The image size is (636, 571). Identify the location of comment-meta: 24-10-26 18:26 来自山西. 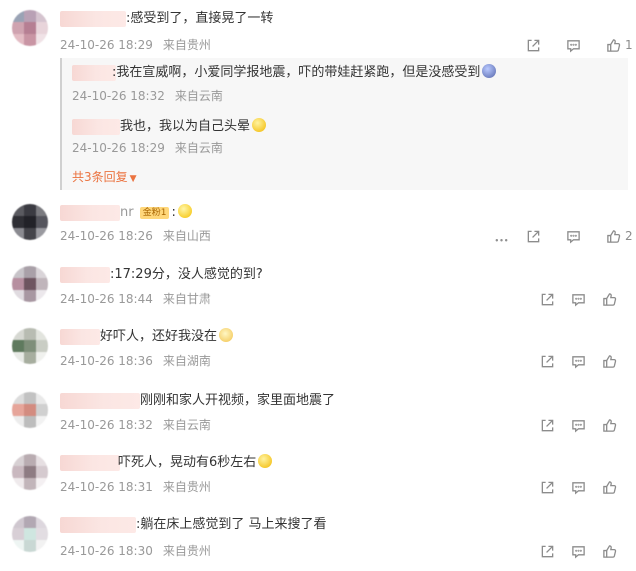
(135, 236).